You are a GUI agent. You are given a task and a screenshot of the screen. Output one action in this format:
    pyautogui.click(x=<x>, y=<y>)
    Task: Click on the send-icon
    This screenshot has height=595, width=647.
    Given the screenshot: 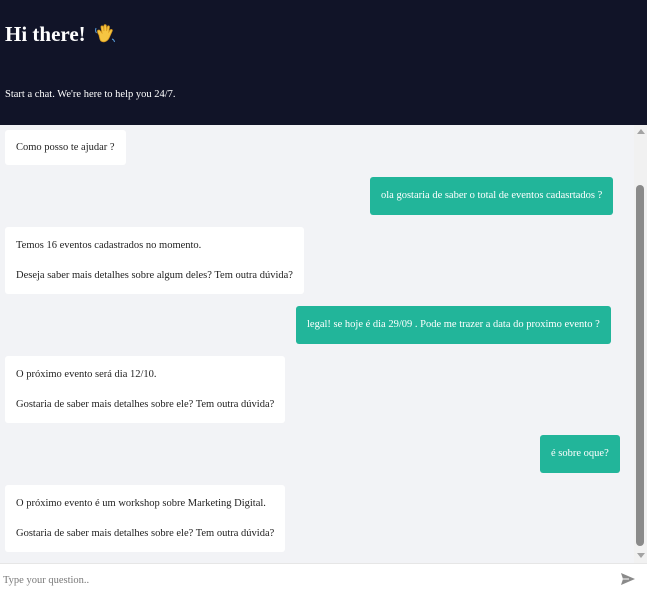 What is the action you would take?
    pyautogui.click(x=628, y=579)
    